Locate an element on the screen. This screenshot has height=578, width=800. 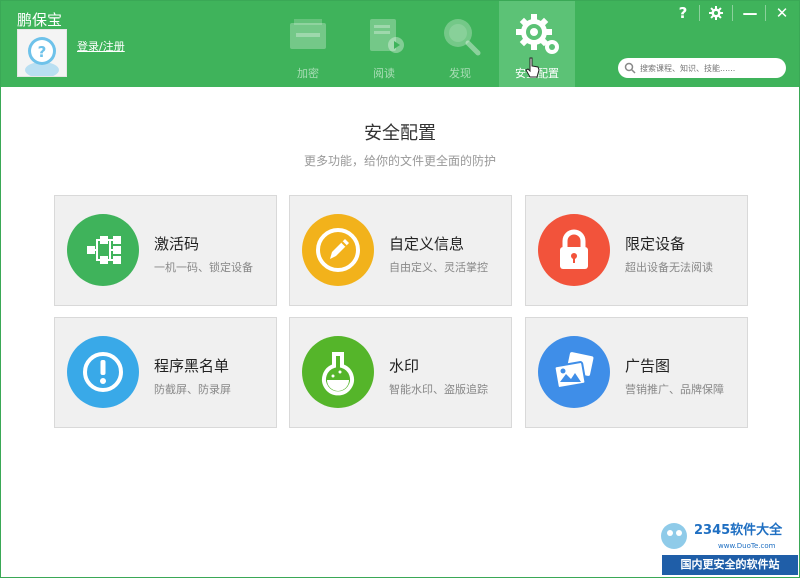
settings-button is located at coordinates (716, 13).